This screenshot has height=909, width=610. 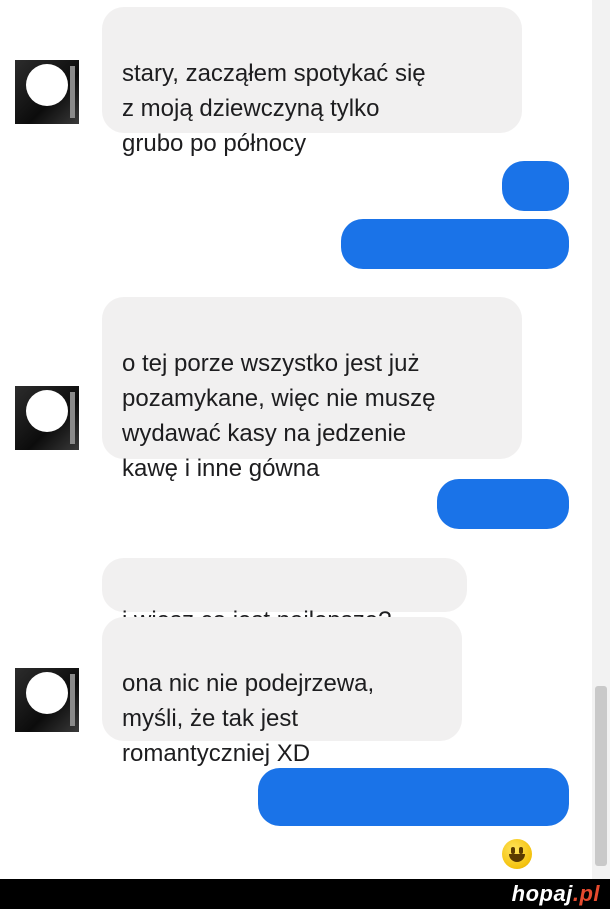 I want to click on site-brand-logo: hopaj.pl, so click(x=556, y=894).